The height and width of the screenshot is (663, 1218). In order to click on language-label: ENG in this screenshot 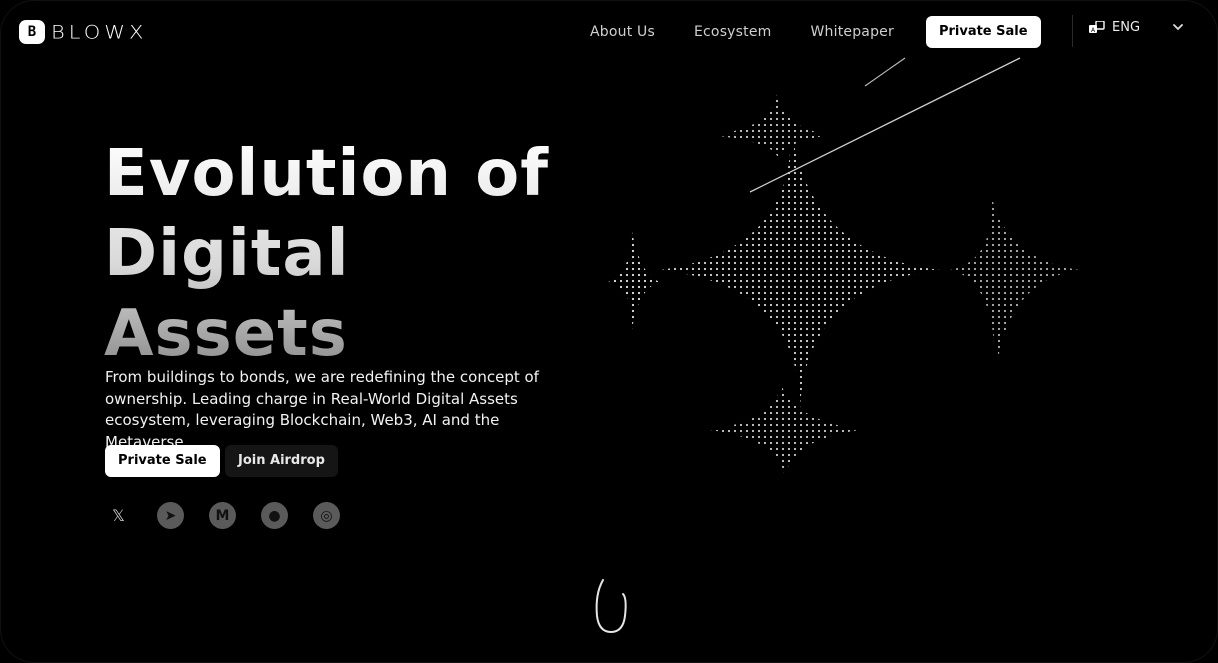, I will do `click(1126, 27)`.